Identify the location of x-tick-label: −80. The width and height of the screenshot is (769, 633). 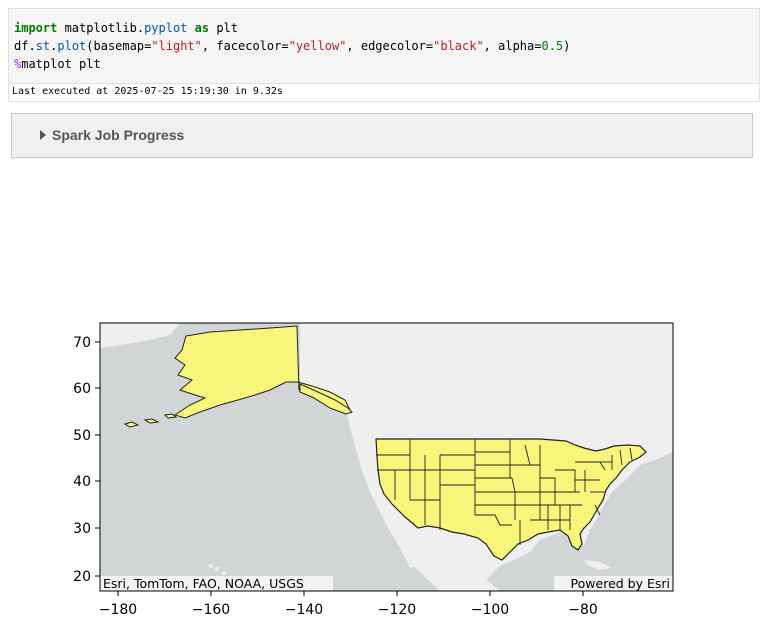
(583, 610).